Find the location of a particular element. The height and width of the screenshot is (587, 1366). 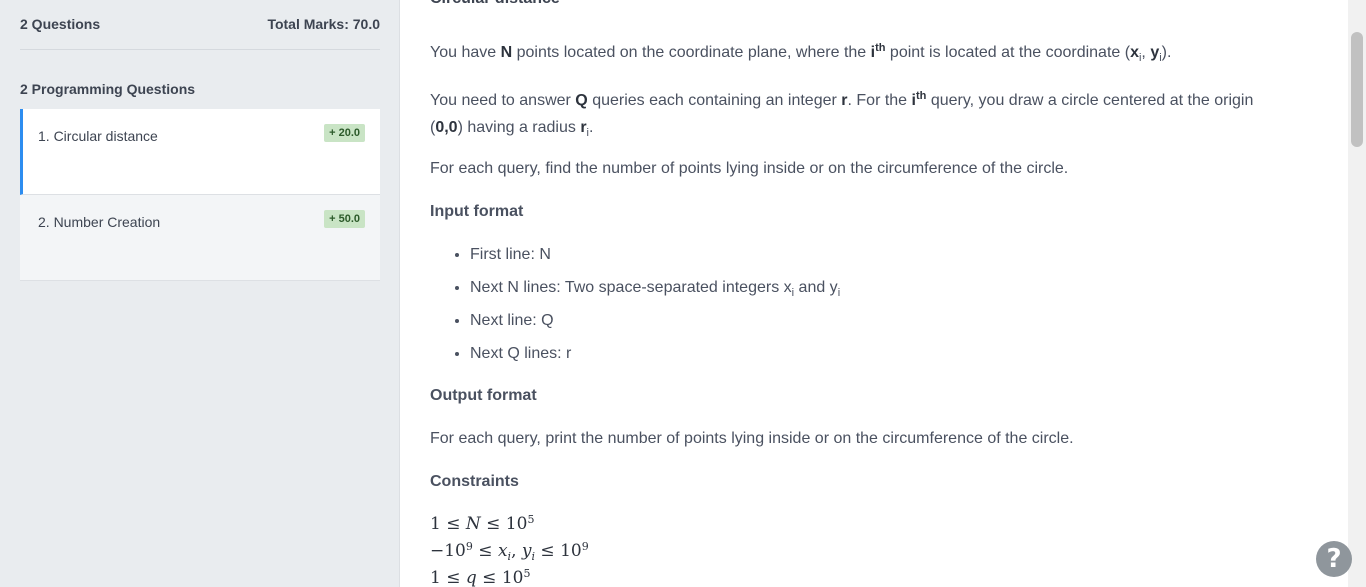

marks-badge: + 50.0 is located at coordinates (344, 219).